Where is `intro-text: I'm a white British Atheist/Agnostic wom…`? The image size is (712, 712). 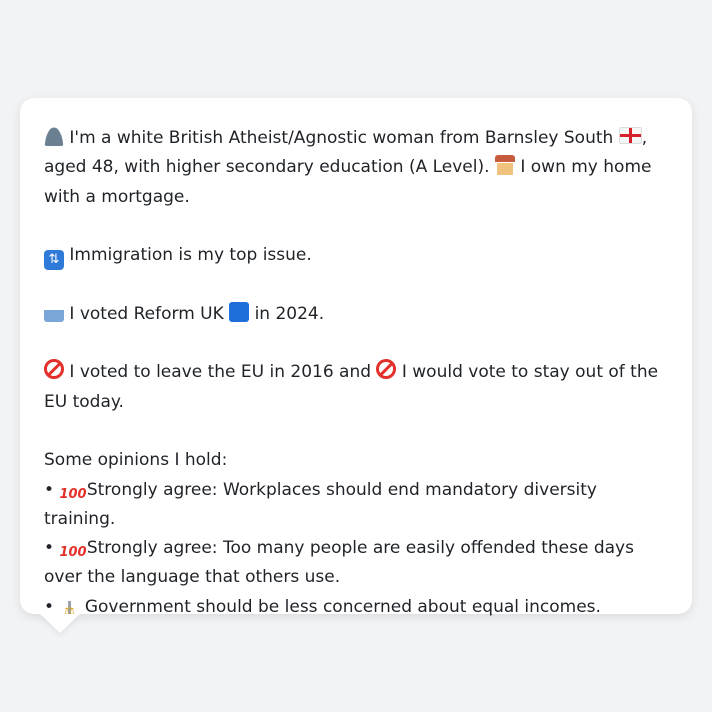
intro-text: I'm a white British Atheist/Agnostic wom… is located at coordinates (341, 138).